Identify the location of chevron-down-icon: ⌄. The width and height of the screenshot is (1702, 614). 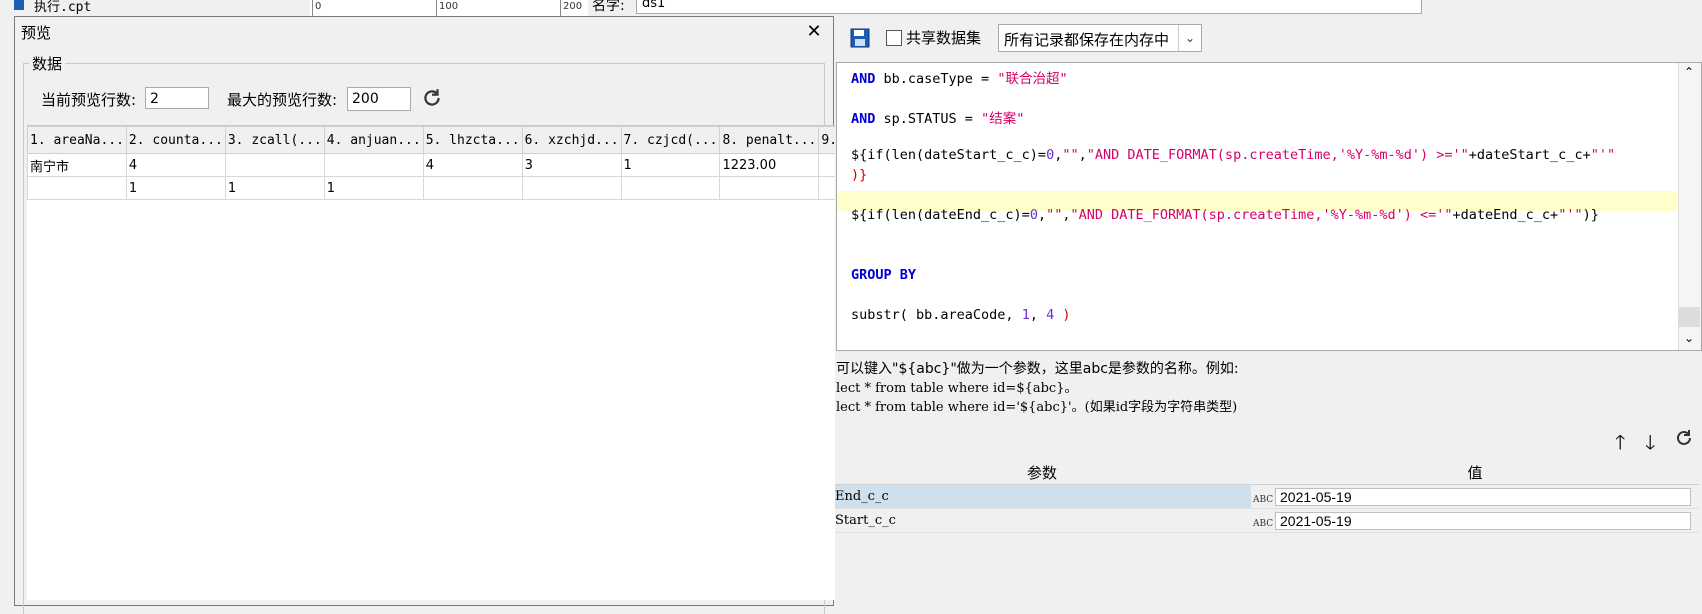
(1189, 38).